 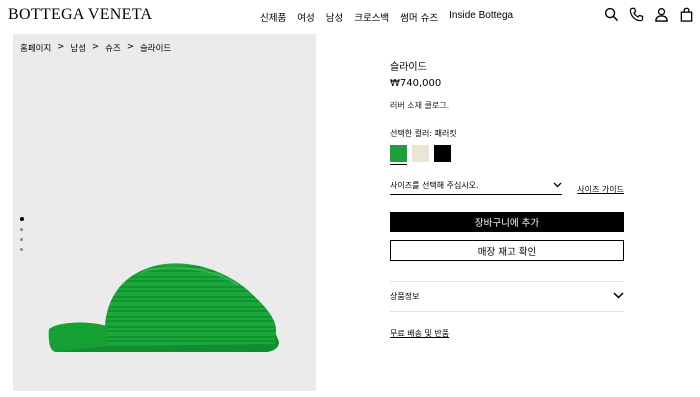 What do you see at coordinates (600, 189) in the screenshot?
I see `size-guide-link: 사이즈 가이드` at bounding box center [600, 189].